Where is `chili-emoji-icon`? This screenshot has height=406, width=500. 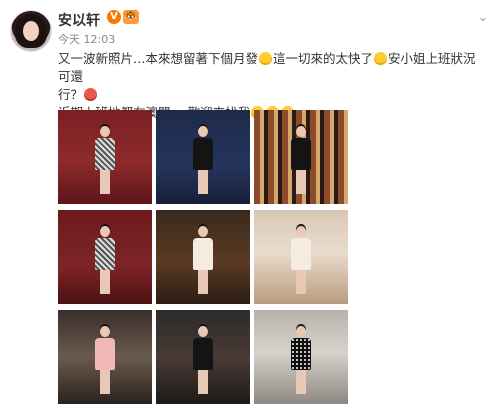 chili-emoji-icon is located at coordinates (91, 94).